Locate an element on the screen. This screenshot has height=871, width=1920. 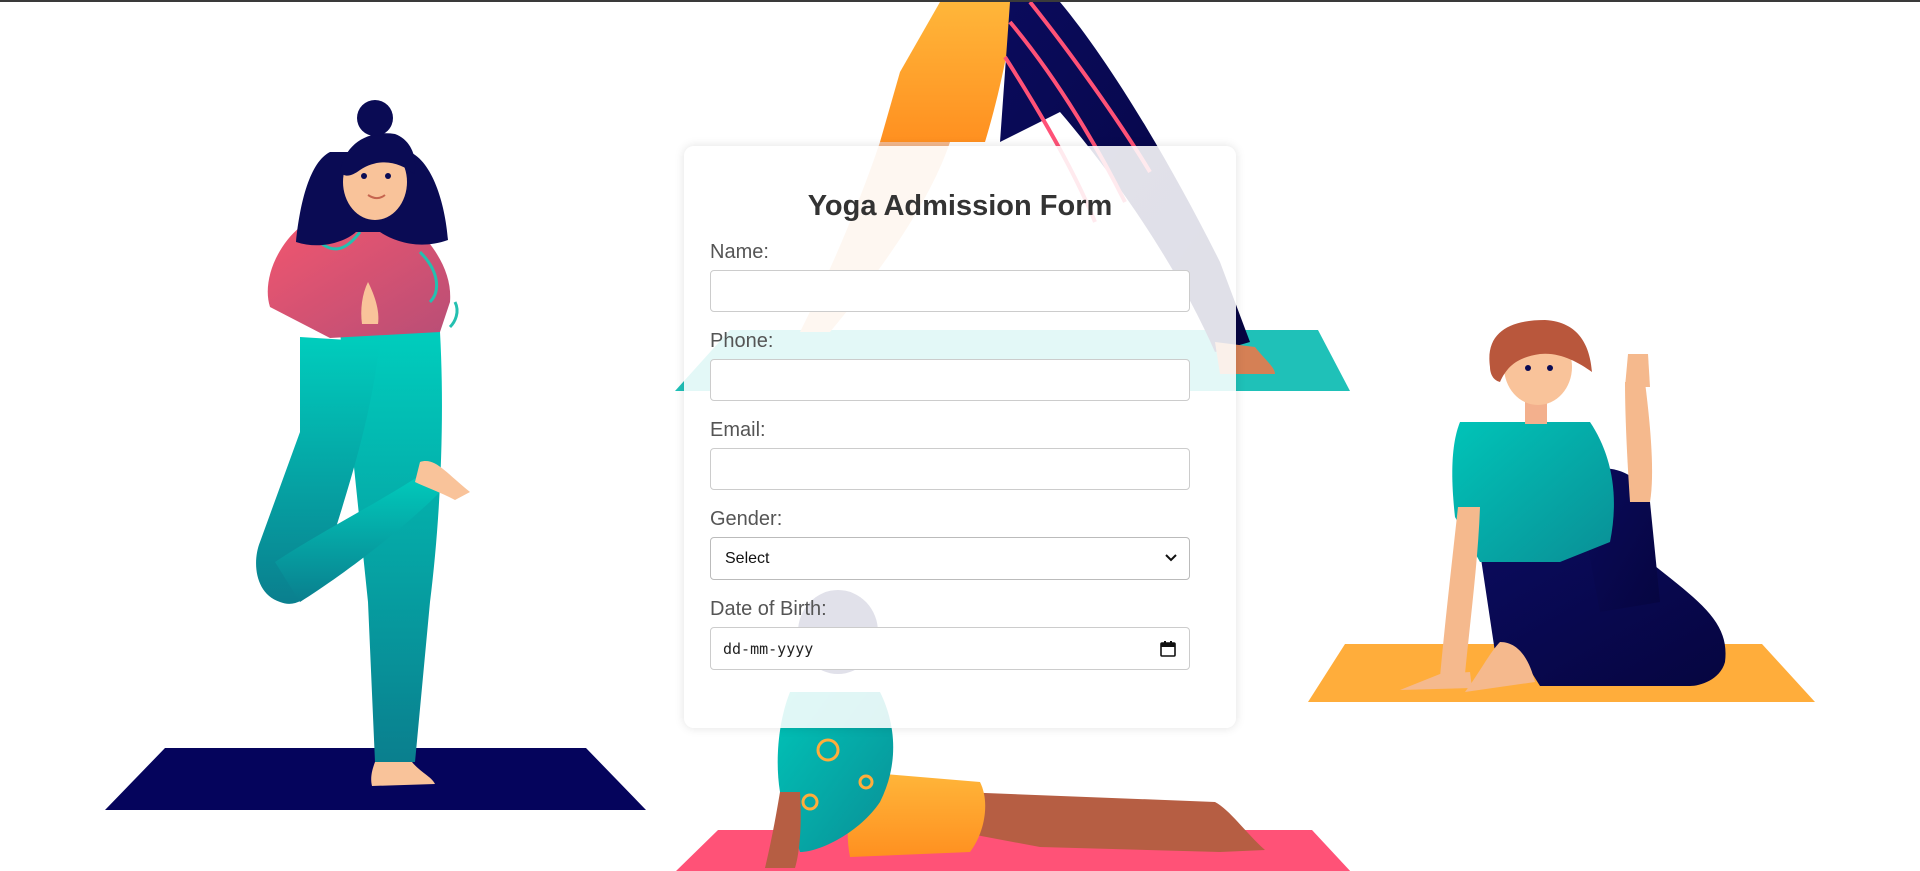
dob-field-group: Date of Birth: dd-mm-yyyy is located at coordinates (960, 634).